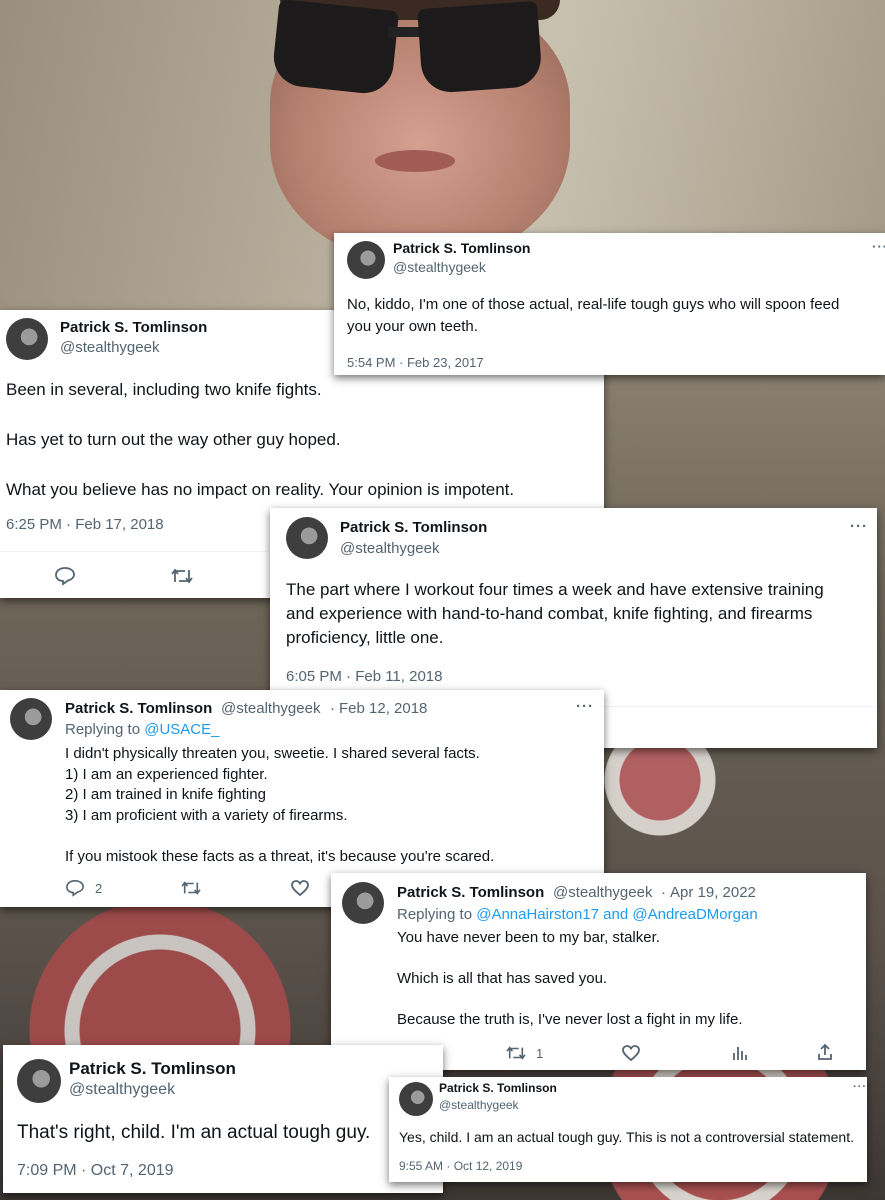 The image size is (885, 1200). What do you see at coordinates (740, 1055) in the screenshot?
I see `views-icon` at bounding box center [740, 1055].